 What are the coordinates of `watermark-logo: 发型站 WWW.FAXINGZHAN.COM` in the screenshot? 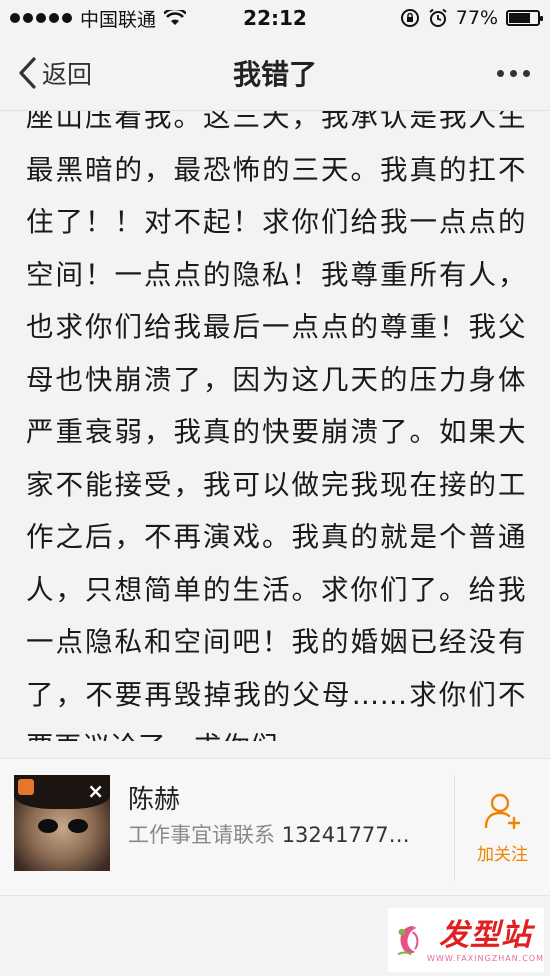 It's located at (466, 940).